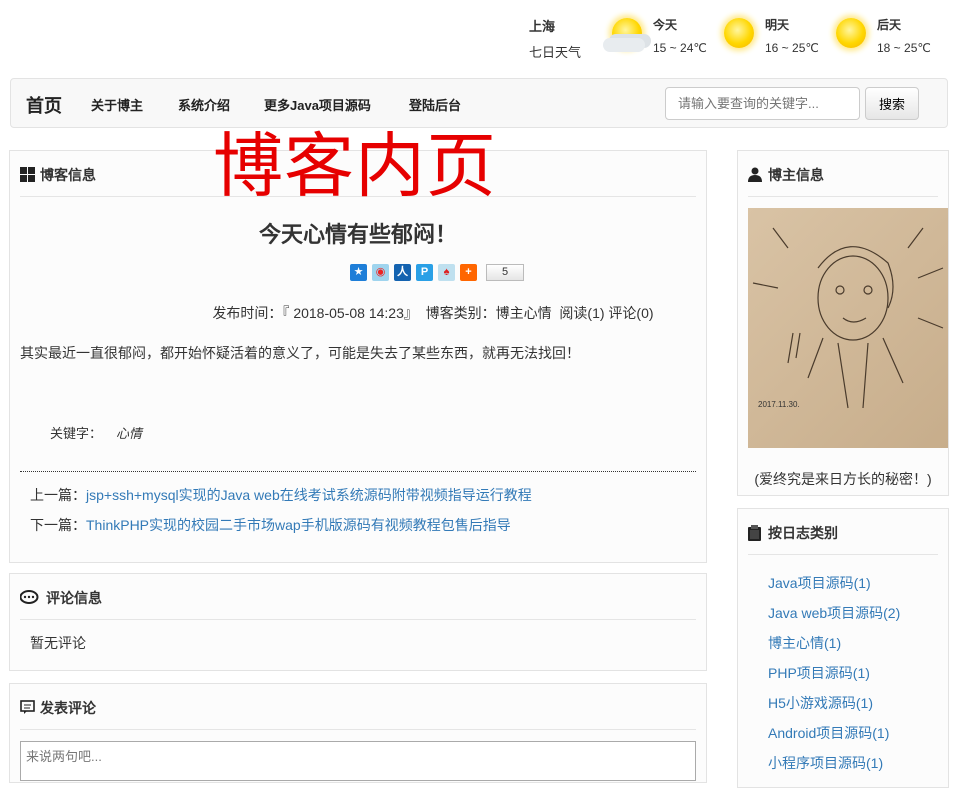 The width and height of the screenshot is (975, 788). I want to click on panel-header: 按日志类别, so click(843, 539).